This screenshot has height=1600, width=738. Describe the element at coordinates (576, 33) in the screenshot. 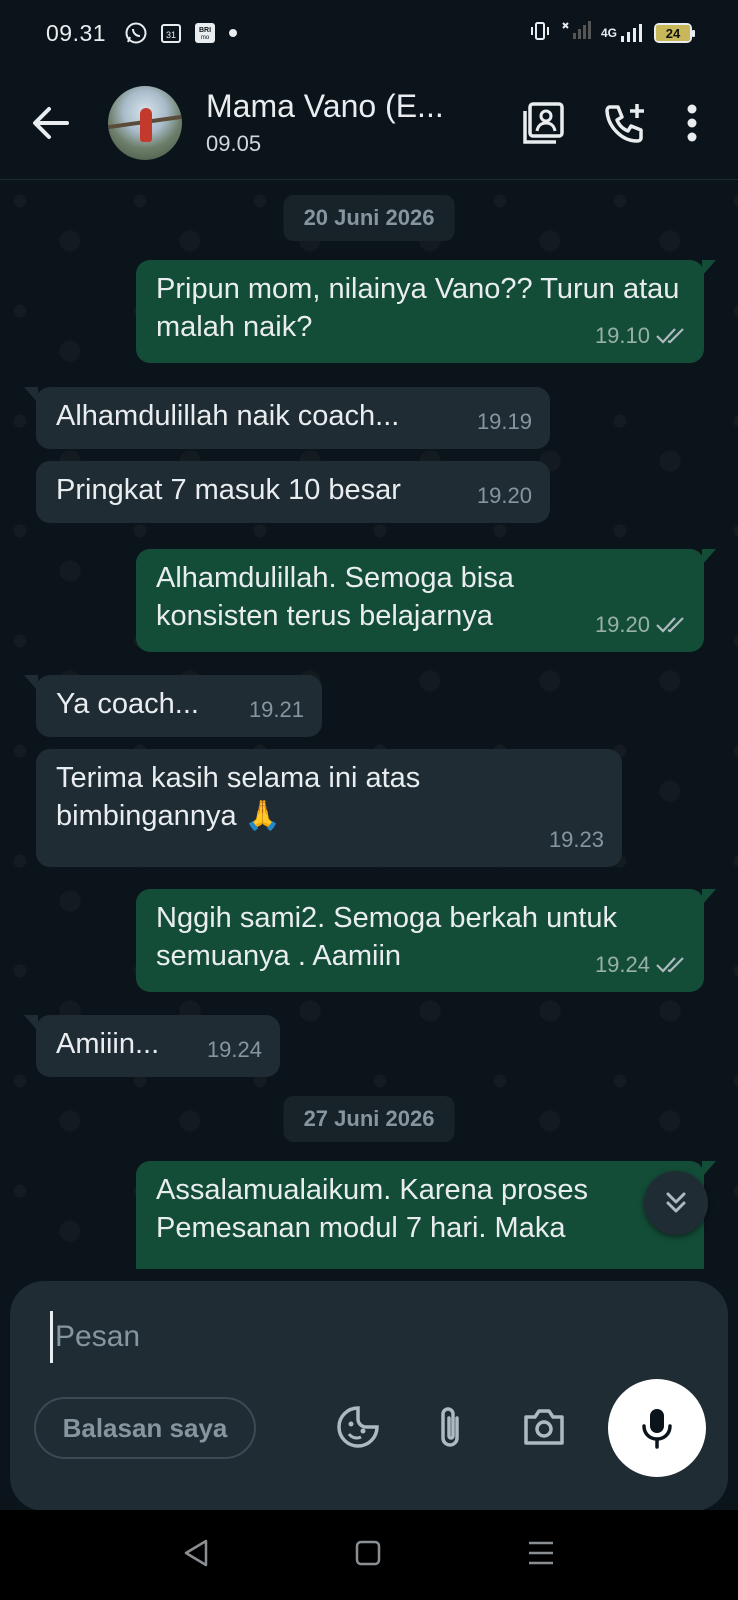

I see `signal-icon` at that location.